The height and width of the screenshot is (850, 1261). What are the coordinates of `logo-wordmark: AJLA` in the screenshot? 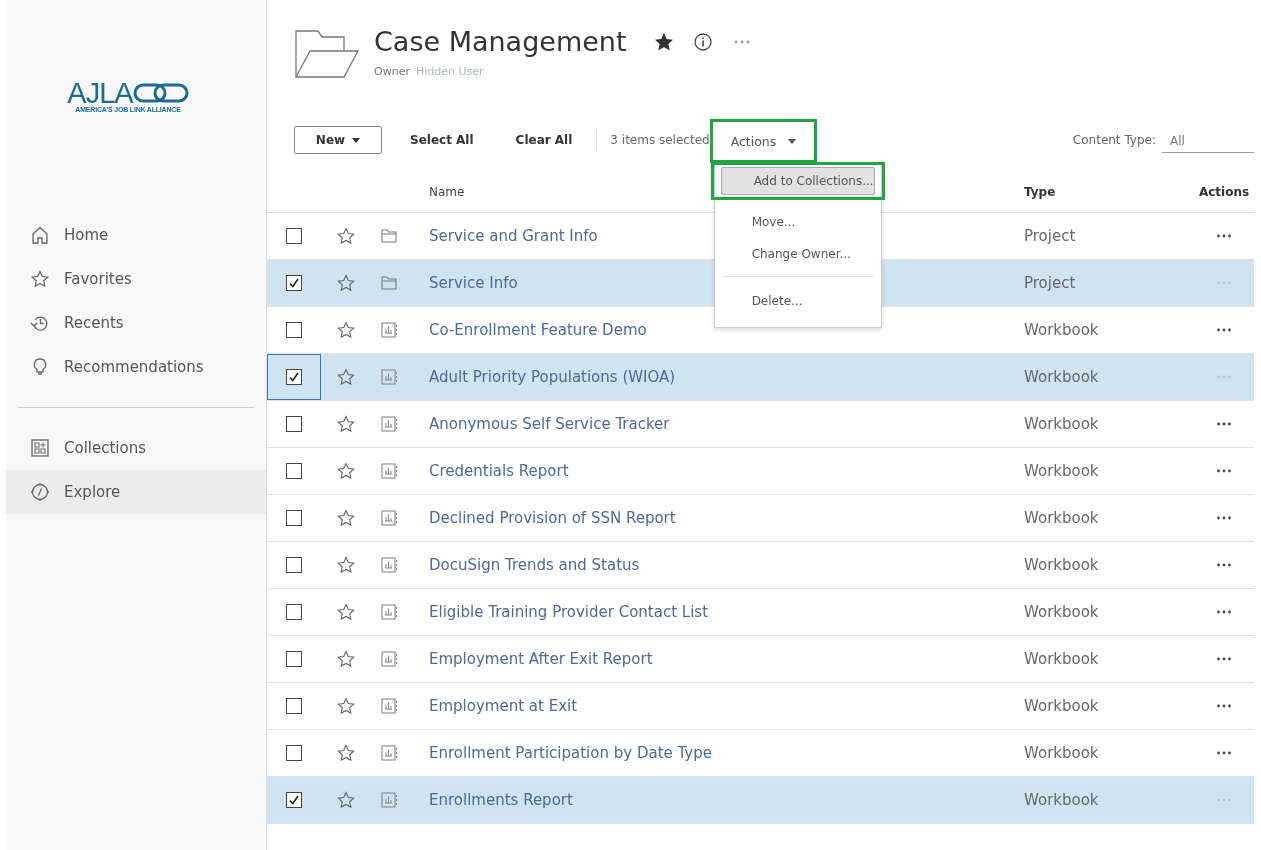 It's located at (100, 93).